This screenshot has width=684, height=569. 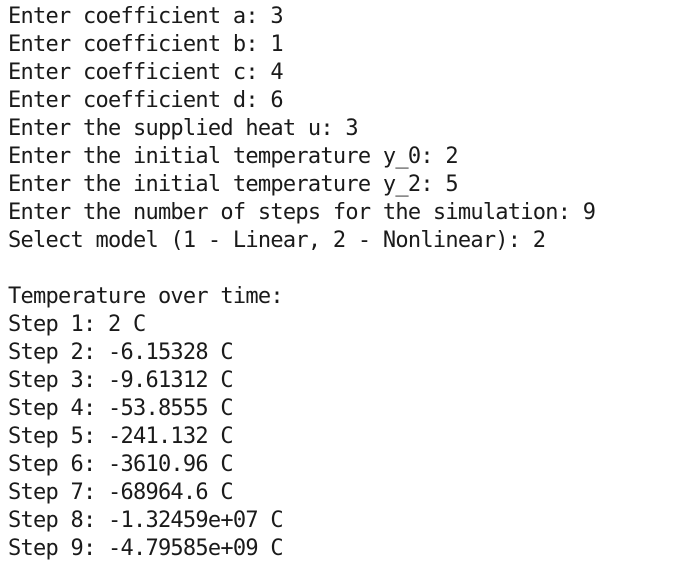 I want to click on results-header: Temperature over time:, so click(x=146, y=296).